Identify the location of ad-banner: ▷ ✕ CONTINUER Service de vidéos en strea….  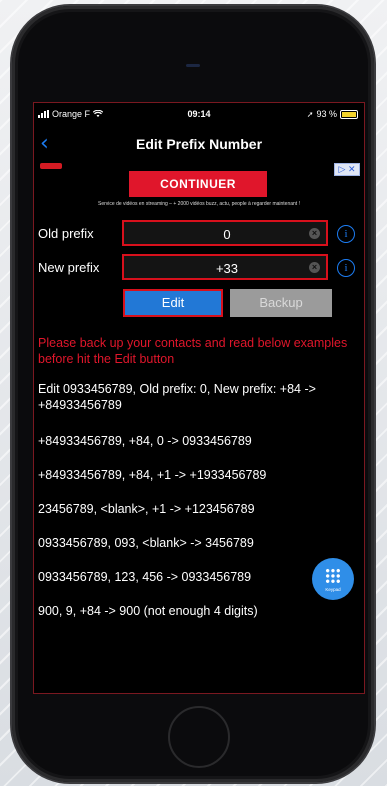
(199, 187).